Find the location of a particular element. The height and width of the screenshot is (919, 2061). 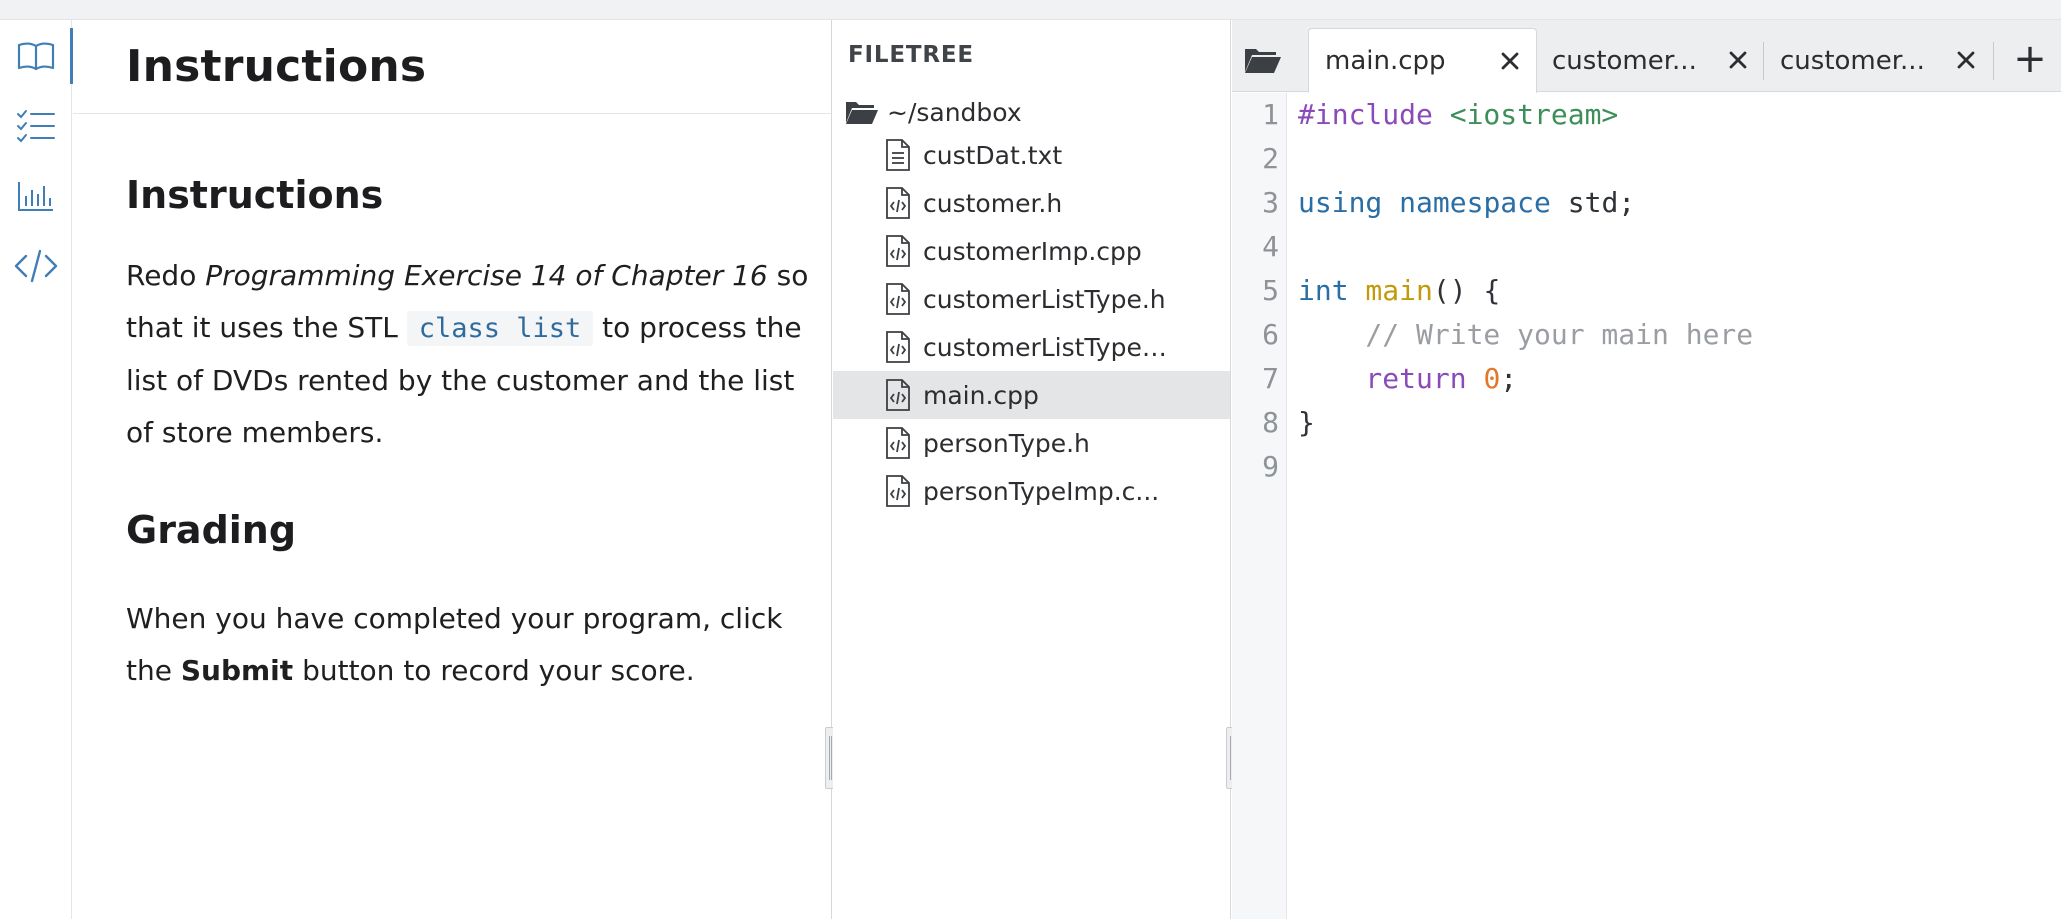

token-directive: #include is located at coordinates (1365, 114).